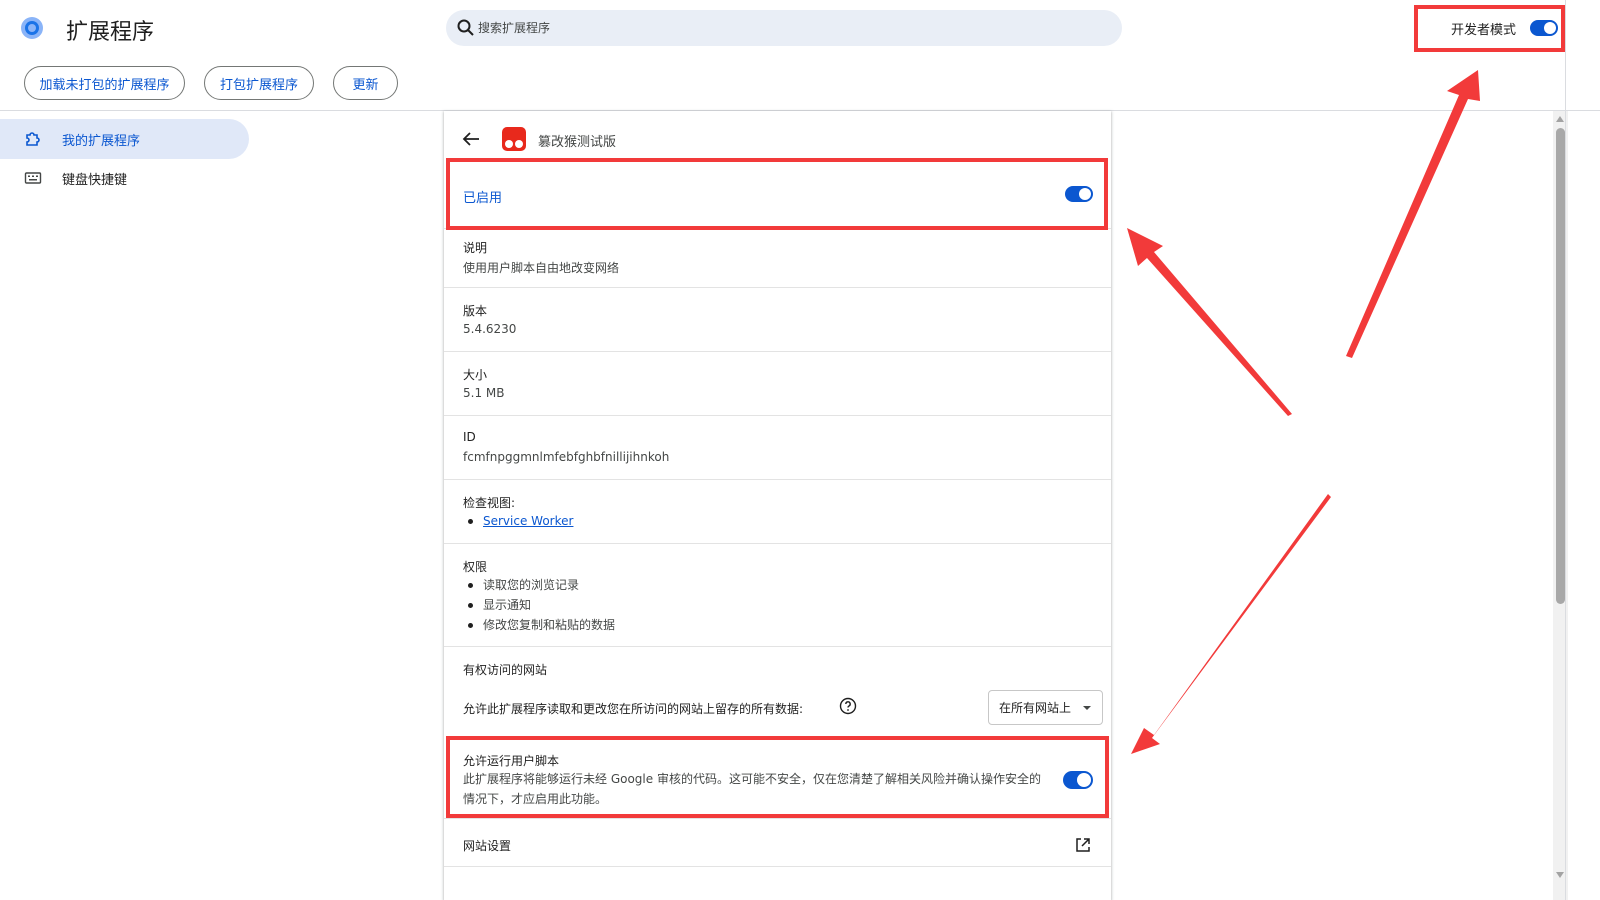  Describe the element at coordinates (777, 512) in the screenshot. I see `inspect-views-row: 检查视图: Service Worker` at that location.